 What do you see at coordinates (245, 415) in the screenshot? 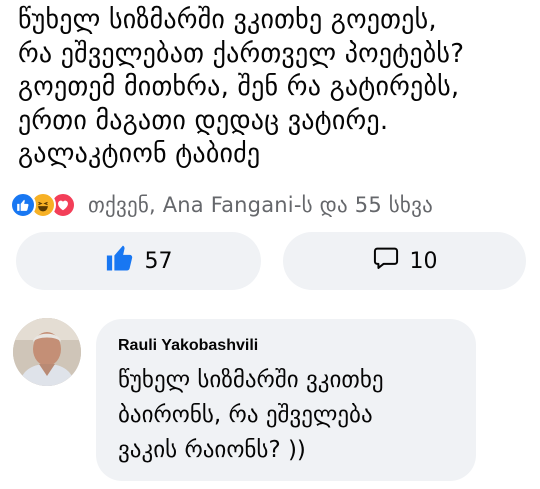
I see `comment-line: ბაირონს, რა ეშველება` at bounding box center [245, 415].